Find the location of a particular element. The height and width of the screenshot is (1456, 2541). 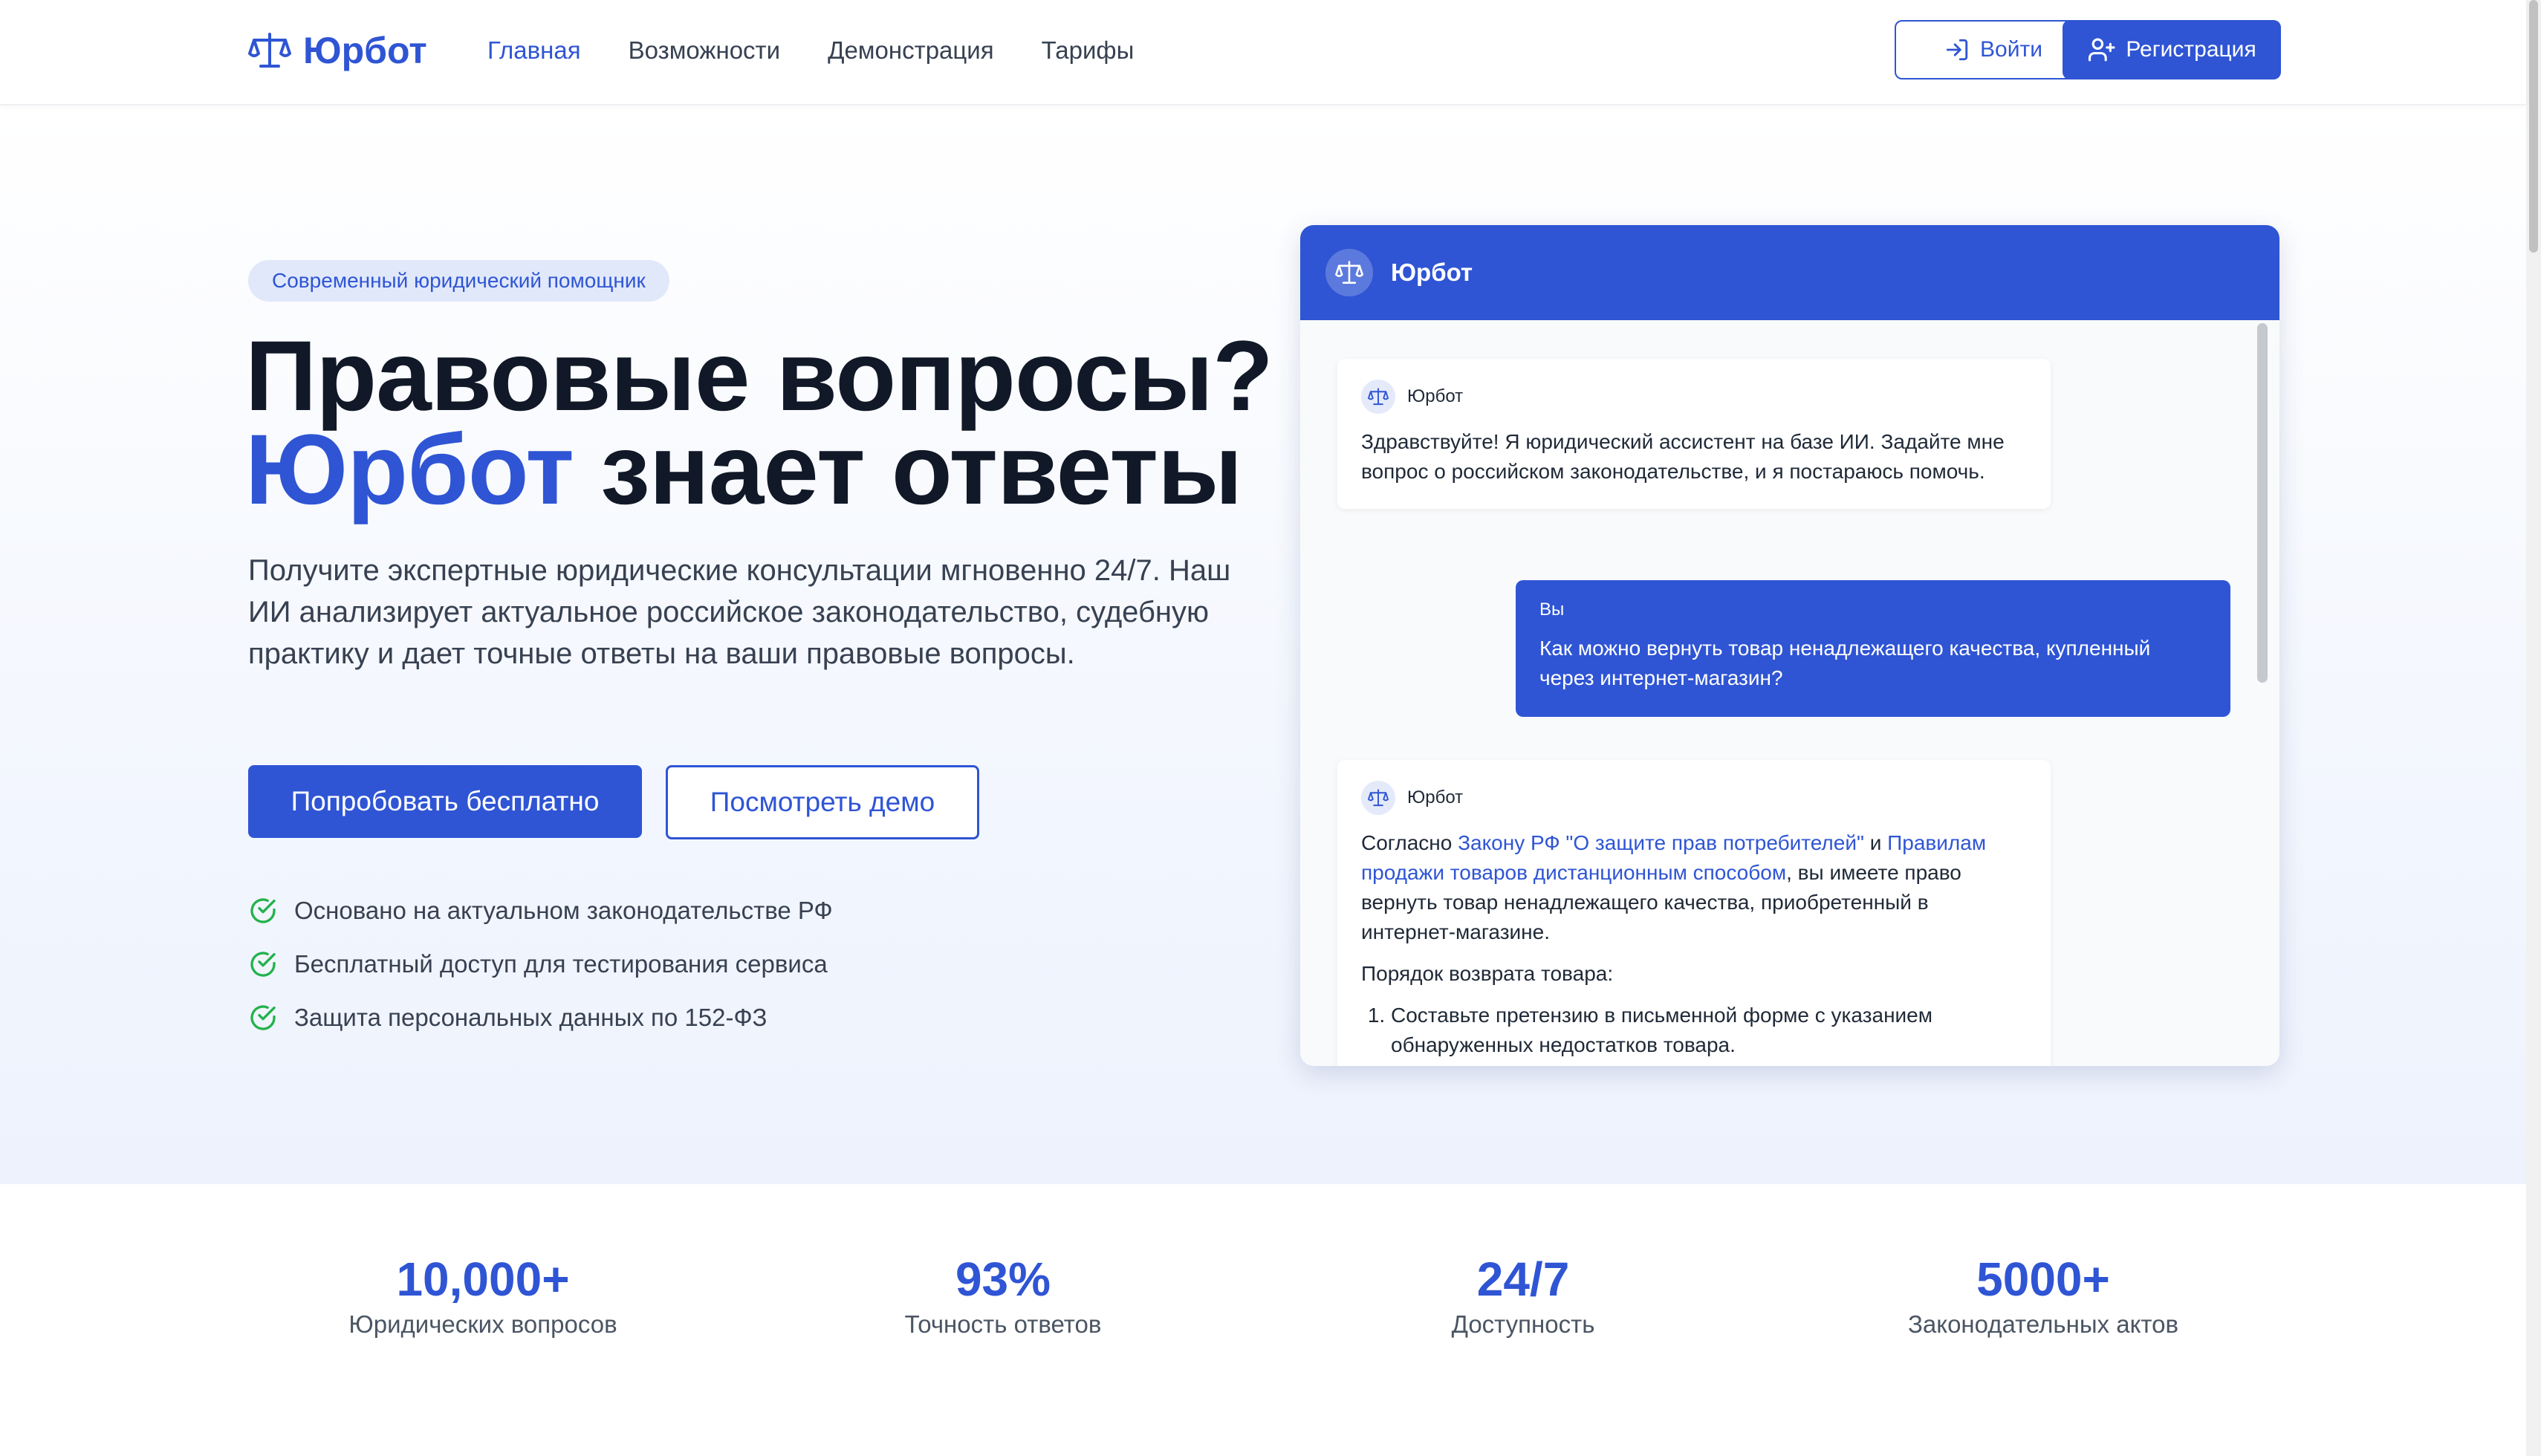

stat-label: Точность ответов is located at coordinates (1003, 1324).